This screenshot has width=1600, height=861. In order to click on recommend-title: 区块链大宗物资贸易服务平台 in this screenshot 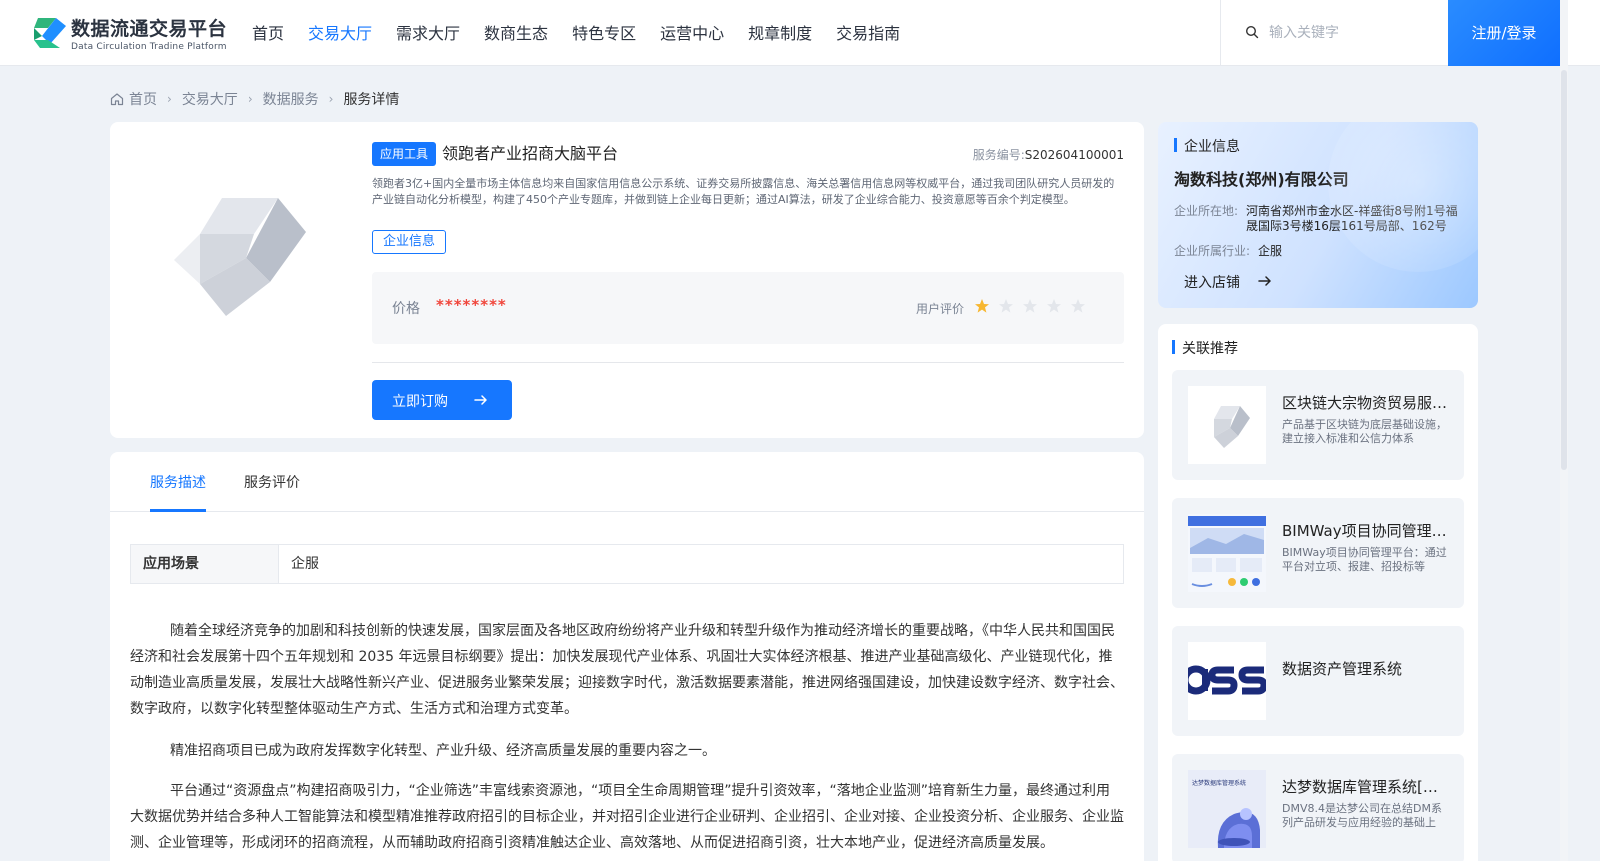, I will do `click(1365, 403)`.